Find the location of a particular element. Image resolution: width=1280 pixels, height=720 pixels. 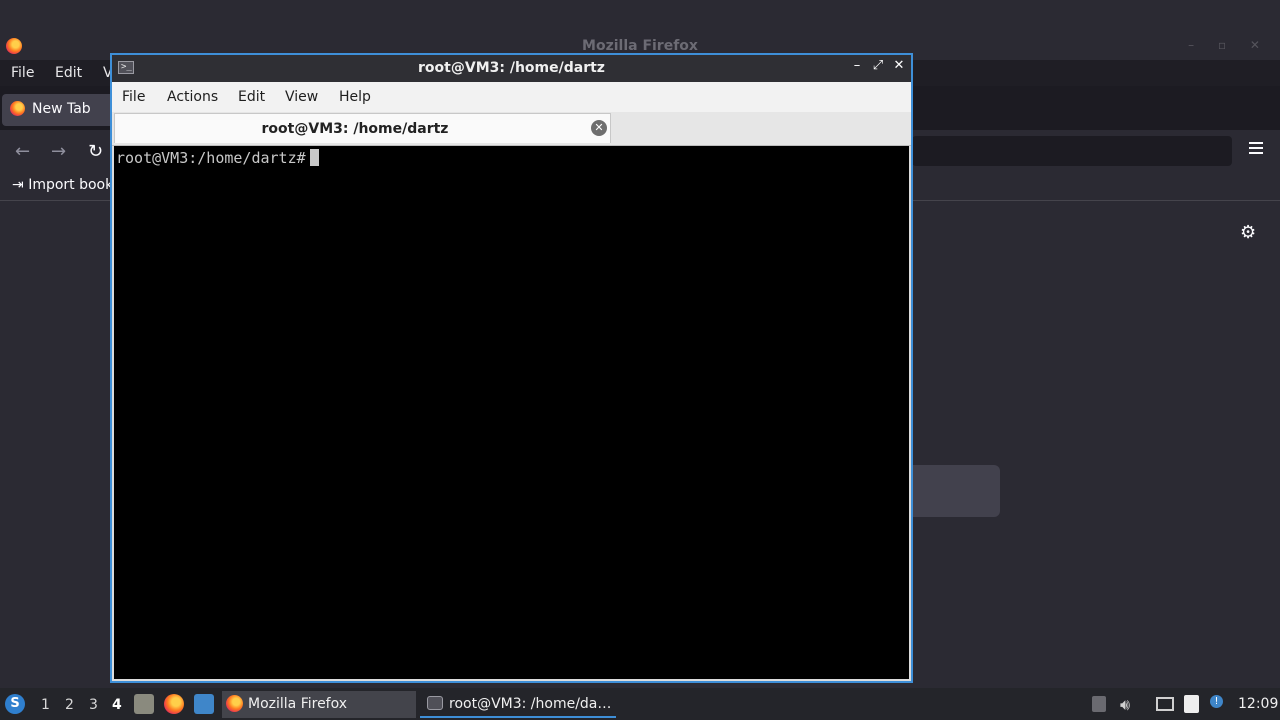

terminal-menu-view: View is located at coordinates (301, 97).